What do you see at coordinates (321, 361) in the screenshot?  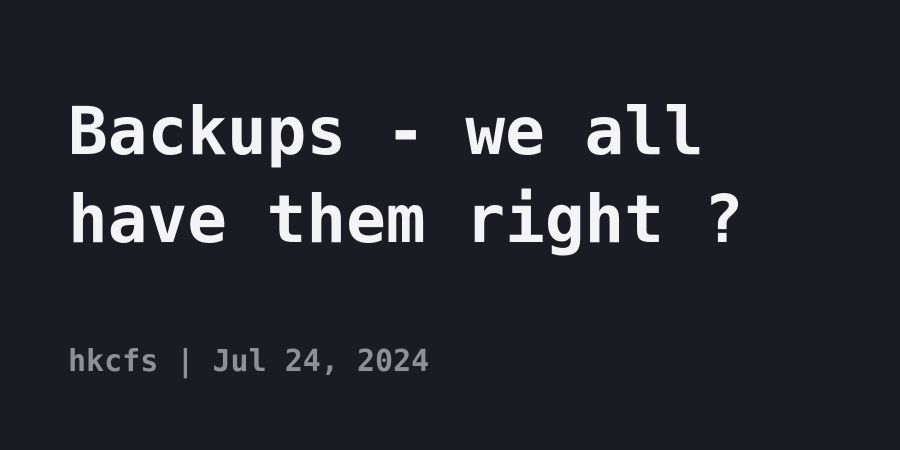 I see `post-date: Jul 24, 2024` at bounding box center [321, 361].